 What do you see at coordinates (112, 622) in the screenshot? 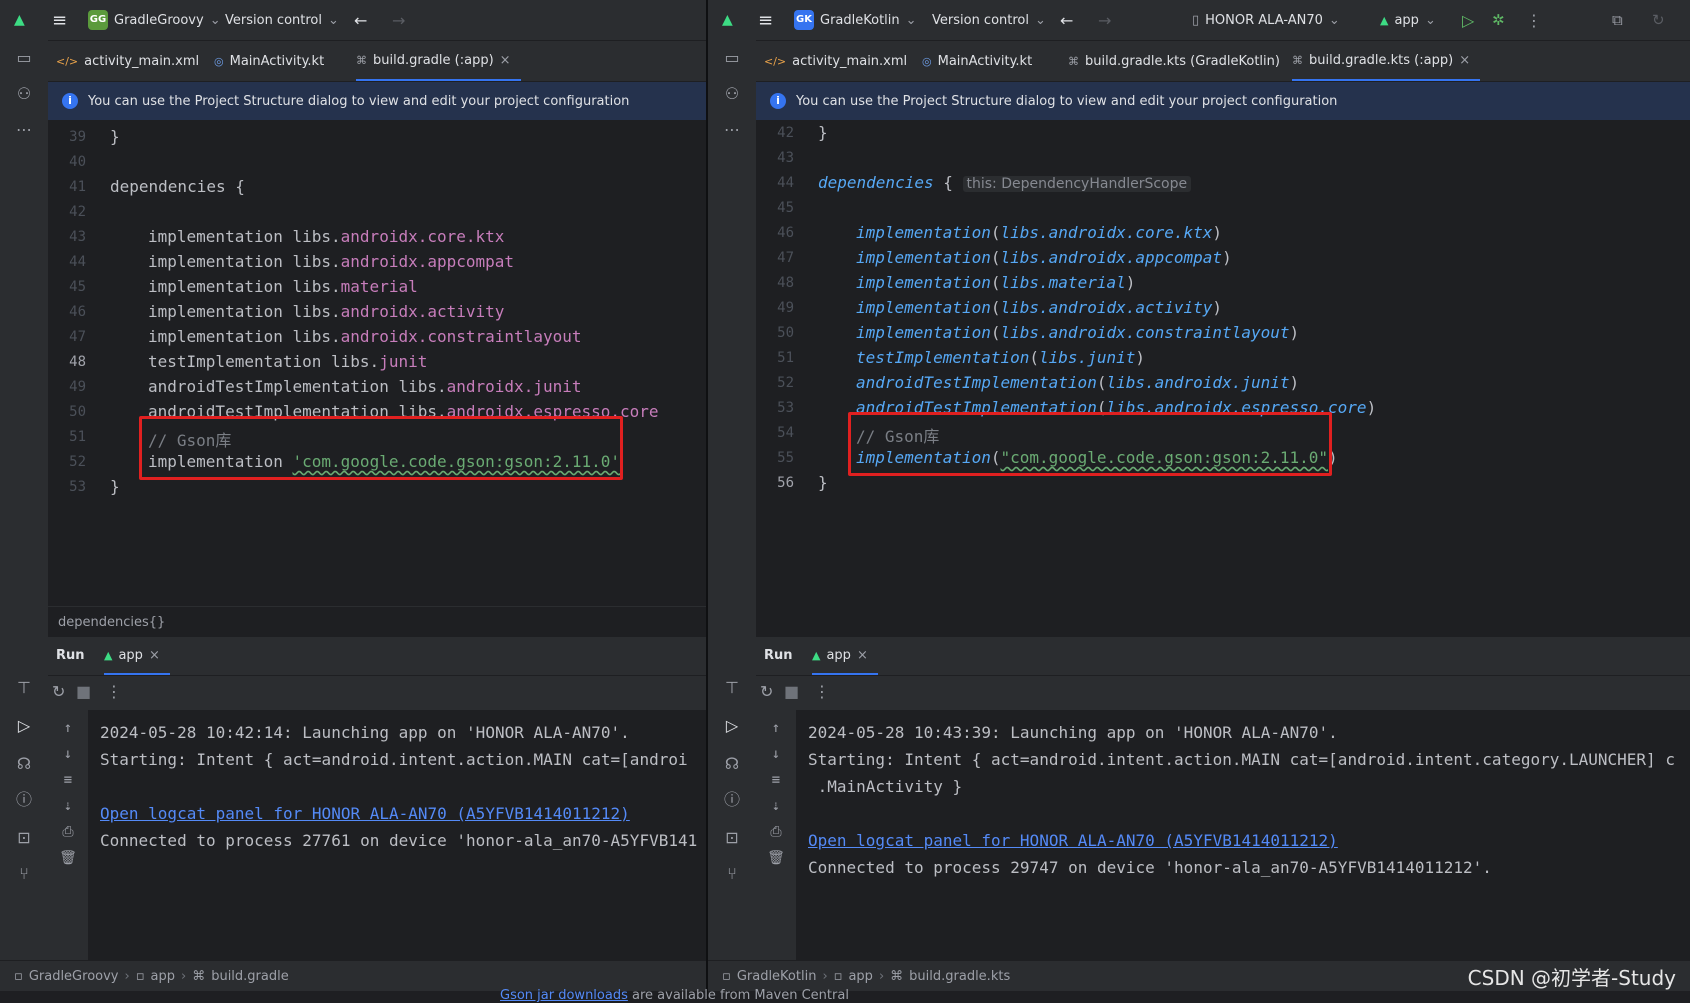
I see `breadcrumb-text: dependencies{}` at bounding box center [112, 622].